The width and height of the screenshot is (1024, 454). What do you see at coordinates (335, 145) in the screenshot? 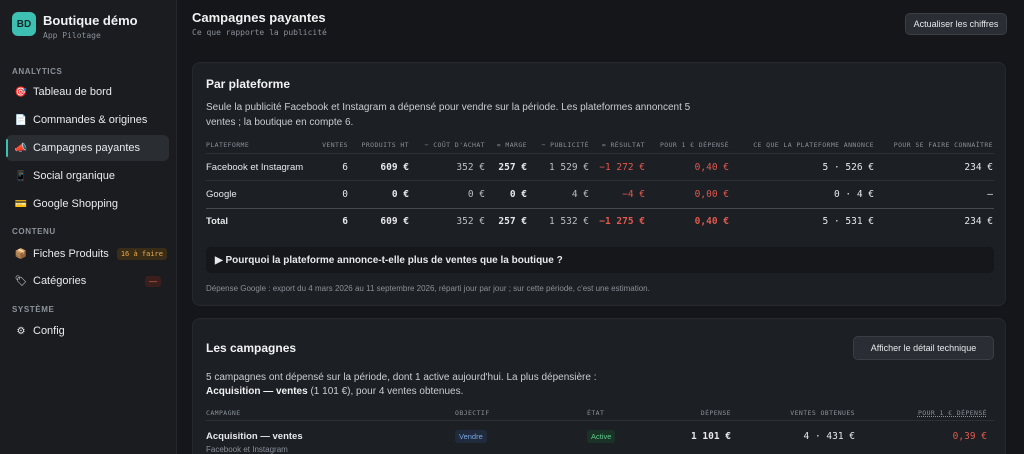
I see `column-header: VENTES` at bounding box center [335, 145].